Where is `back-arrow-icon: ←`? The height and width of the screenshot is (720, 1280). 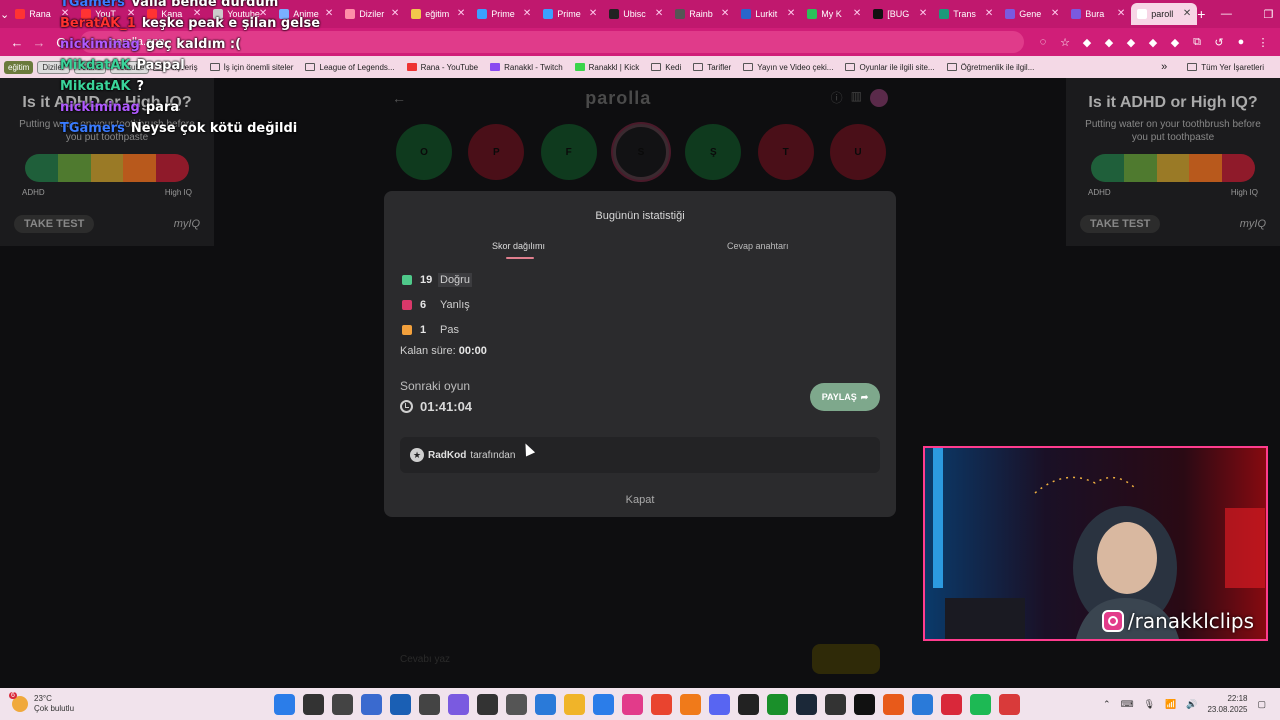 back-arrow-icon: ← is located at coordinates (399, 98).